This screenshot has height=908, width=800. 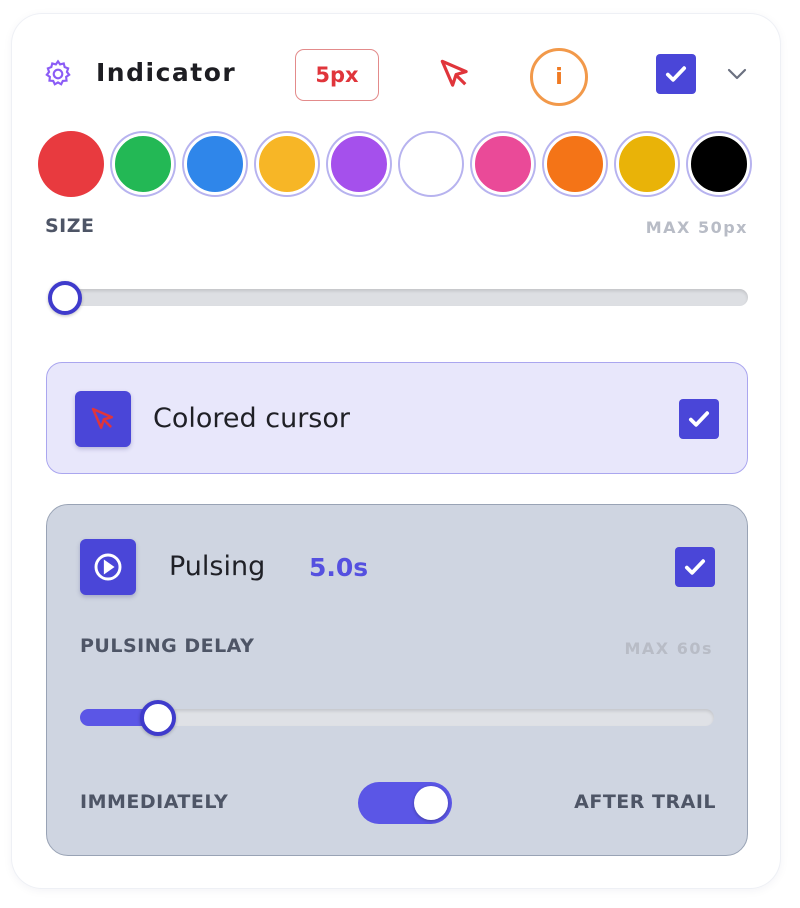 What do you see at coordinates (166, 72) in the screenshot?
I see `panel-title: Indicator` at bounding box center [166, 72].